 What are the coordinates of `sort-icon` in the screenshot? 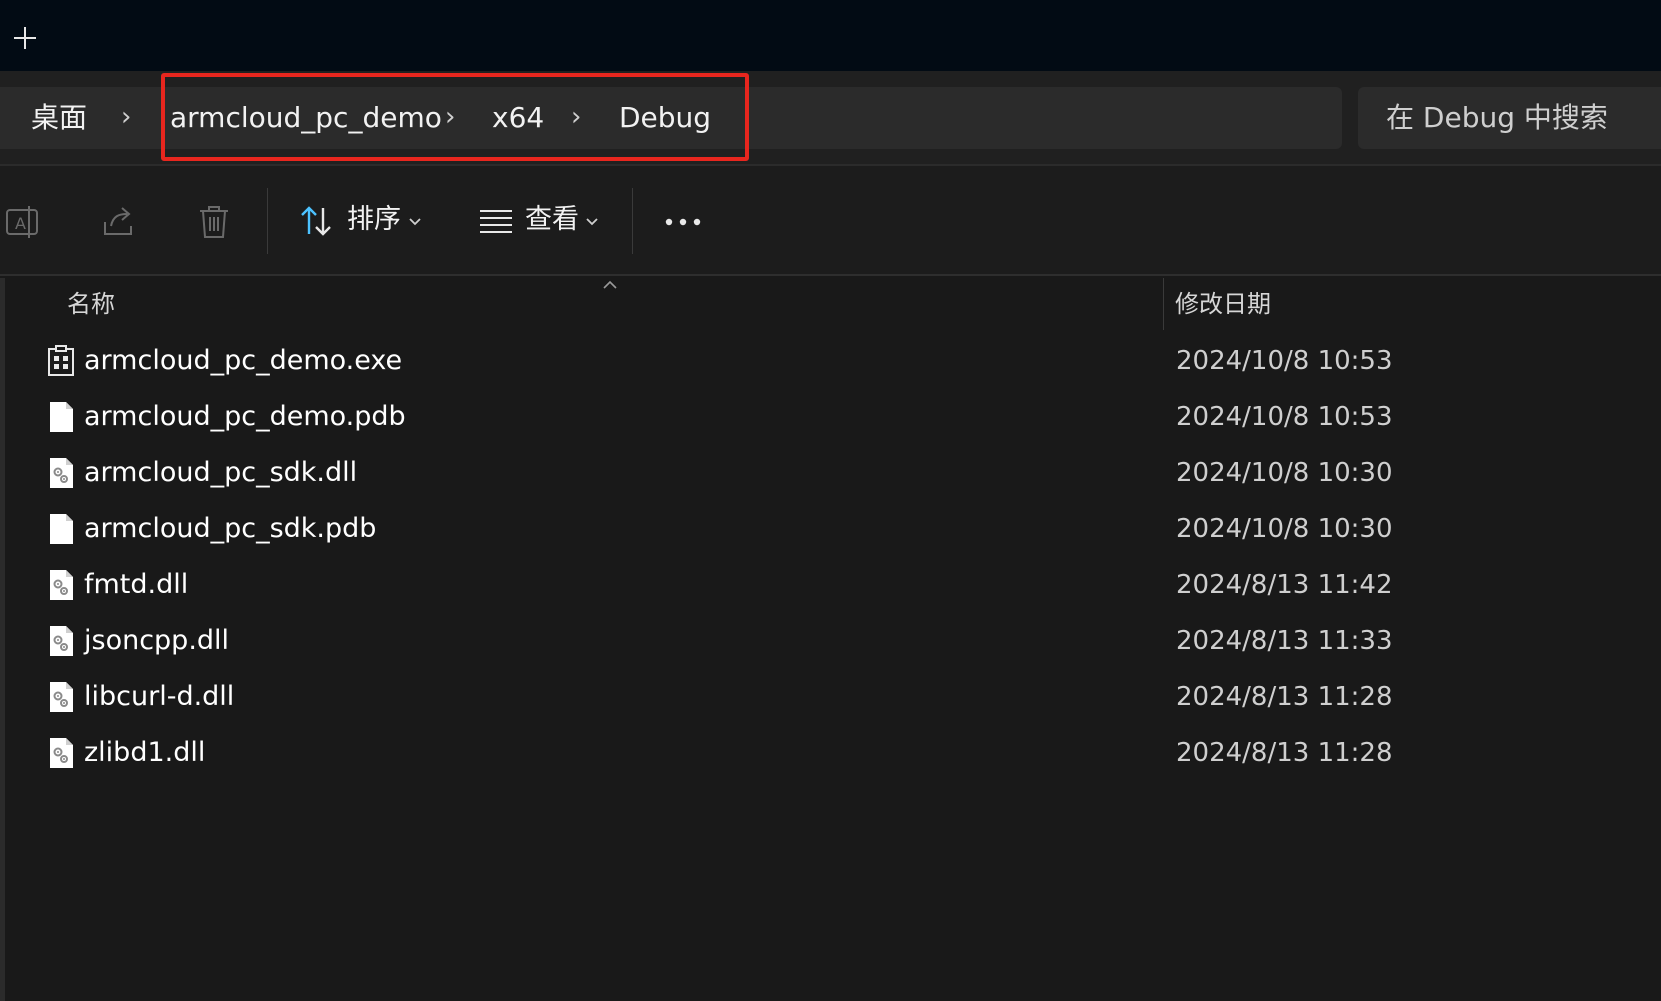 It's located at (316, 221).